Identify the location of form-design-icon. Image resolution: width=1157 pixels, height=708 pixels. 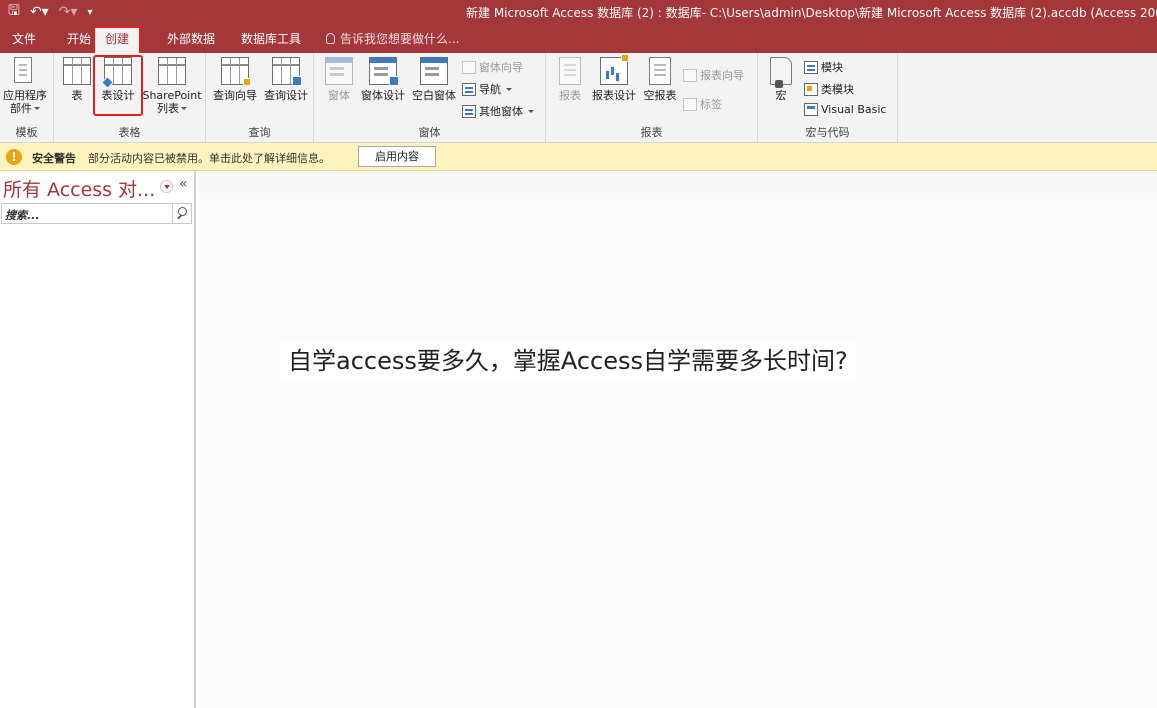
(384, 71).